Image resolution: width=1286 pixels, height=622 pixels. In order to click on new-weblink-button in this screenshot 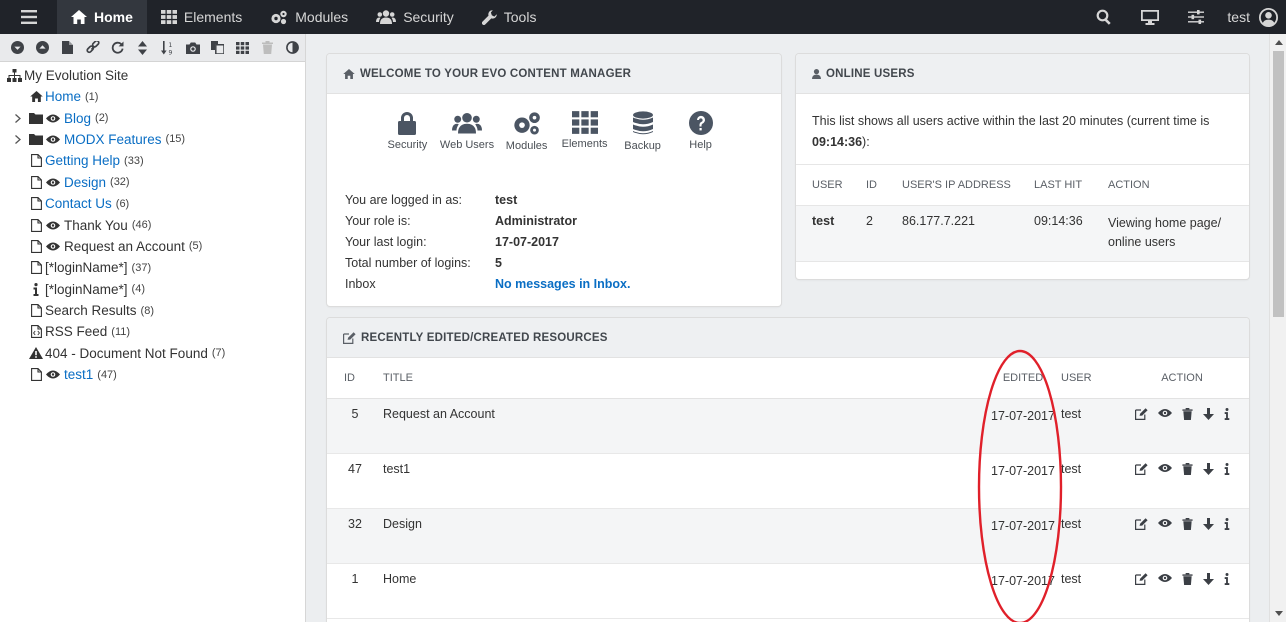, I will do `click(92, 48)`.